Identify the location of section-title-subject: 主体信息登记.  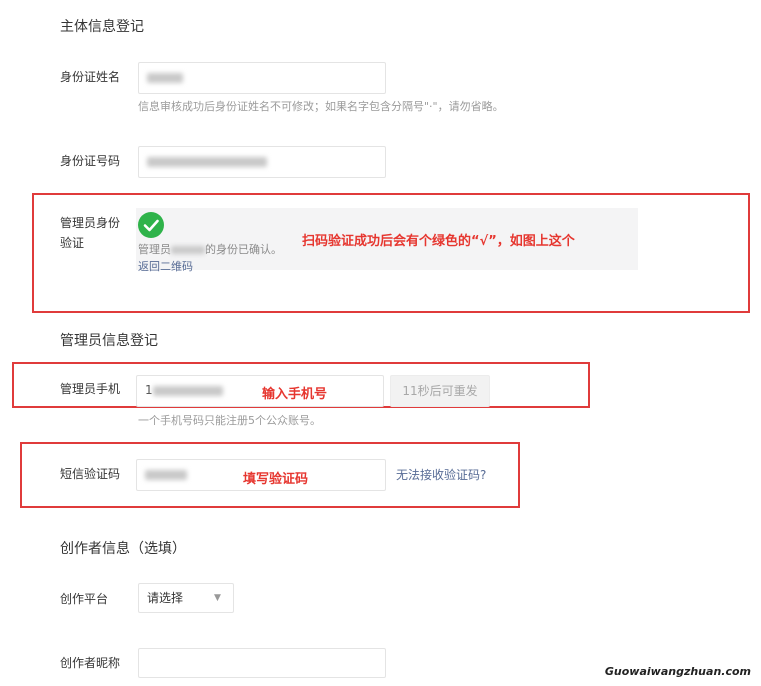
(102, 27).